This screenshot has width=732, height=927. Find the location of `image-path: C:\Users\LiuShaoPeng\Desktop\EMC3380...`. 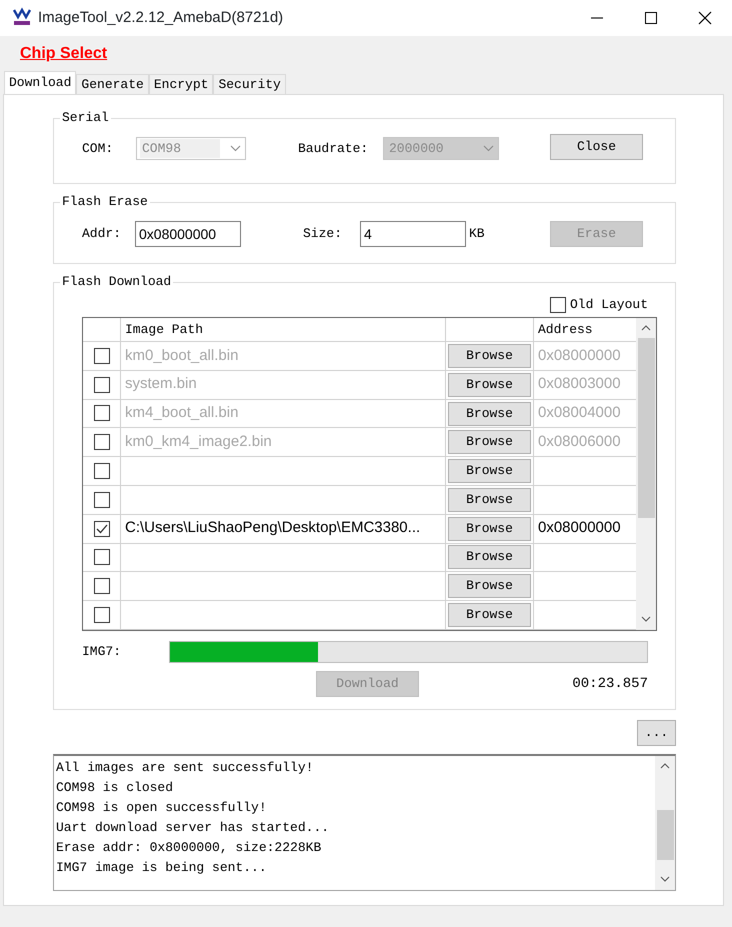

image-path: C:\Users\LiuShaoPeng\Desktop\EMC3380... is located at coordinates (272, 528).